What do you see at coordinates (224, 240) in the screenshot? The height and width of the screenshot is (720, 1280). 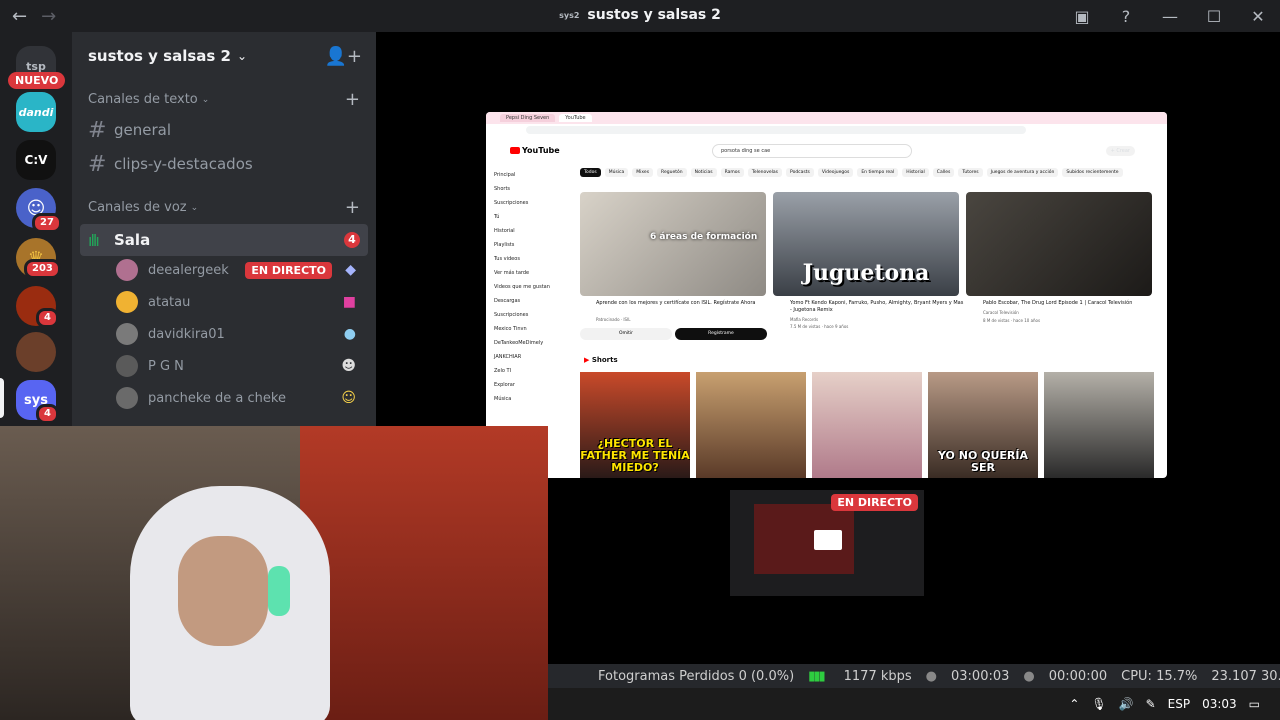 I see `voice-channel-sala: ıllı Sala 4` at bounding box center [224, 240].